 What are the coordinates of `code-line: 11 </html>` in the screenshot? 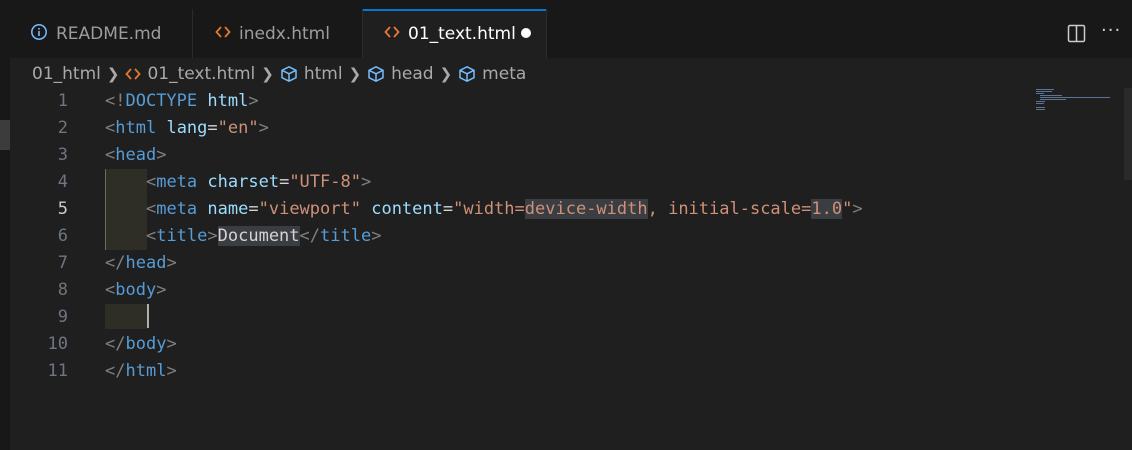 It's located at (560, 371).